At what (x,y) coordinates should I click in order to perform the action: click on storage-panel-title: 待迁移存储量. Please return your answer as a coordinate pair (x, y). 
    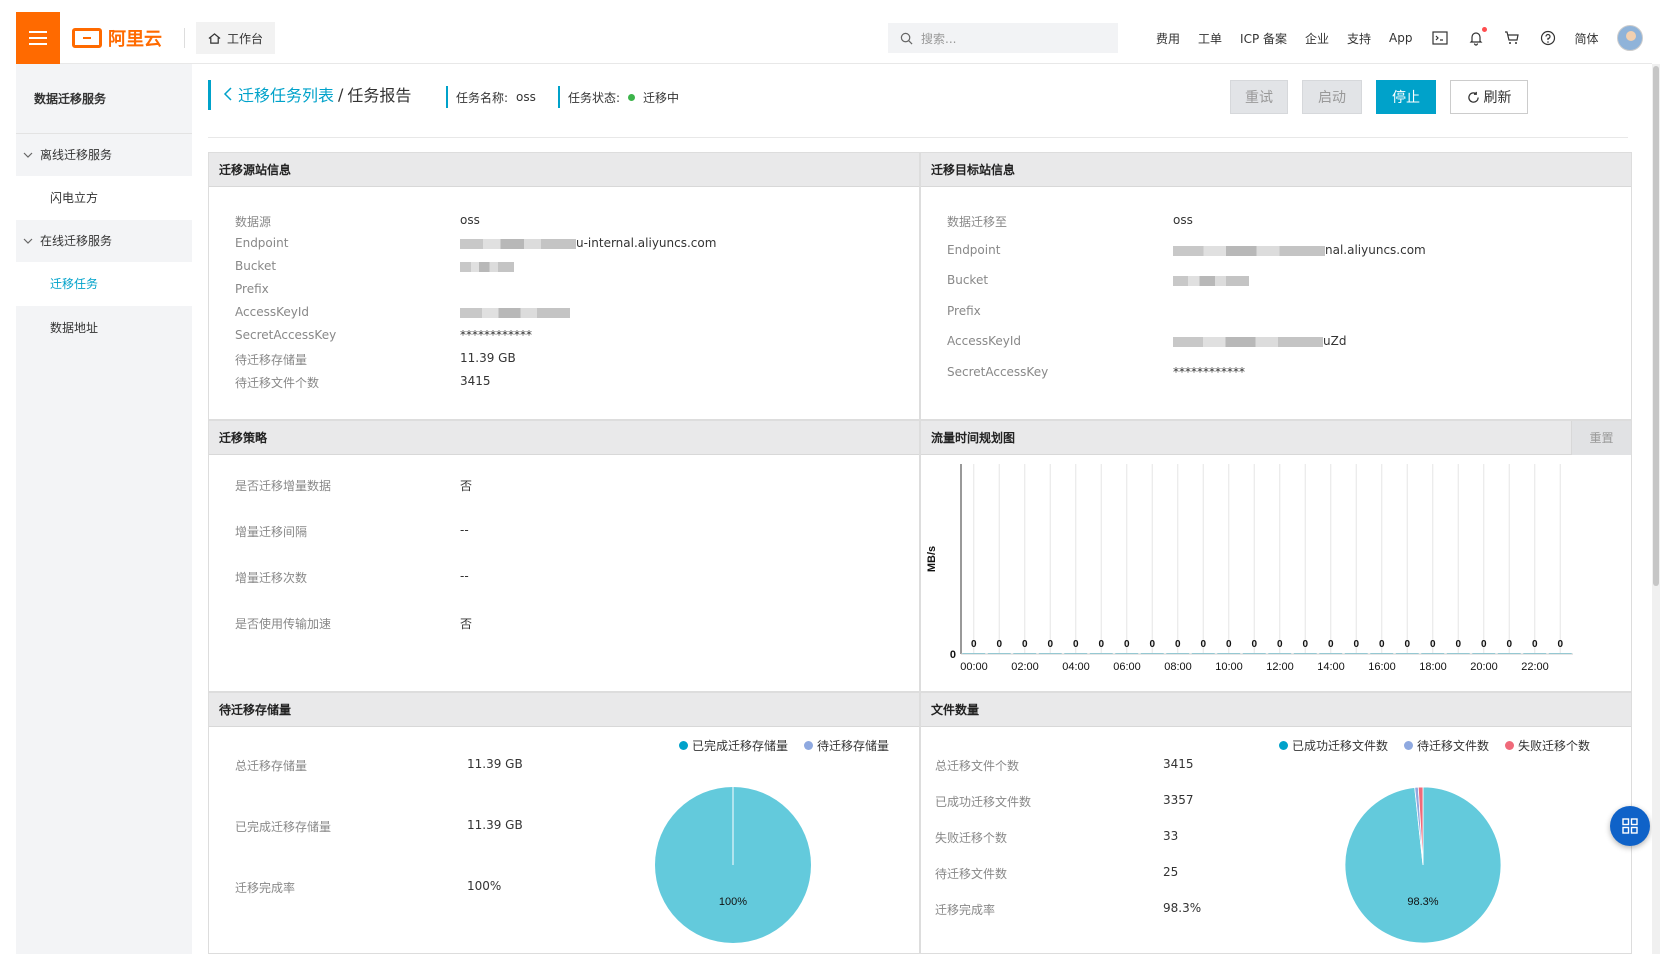
    Looking at the image, I should click on (564, 710).